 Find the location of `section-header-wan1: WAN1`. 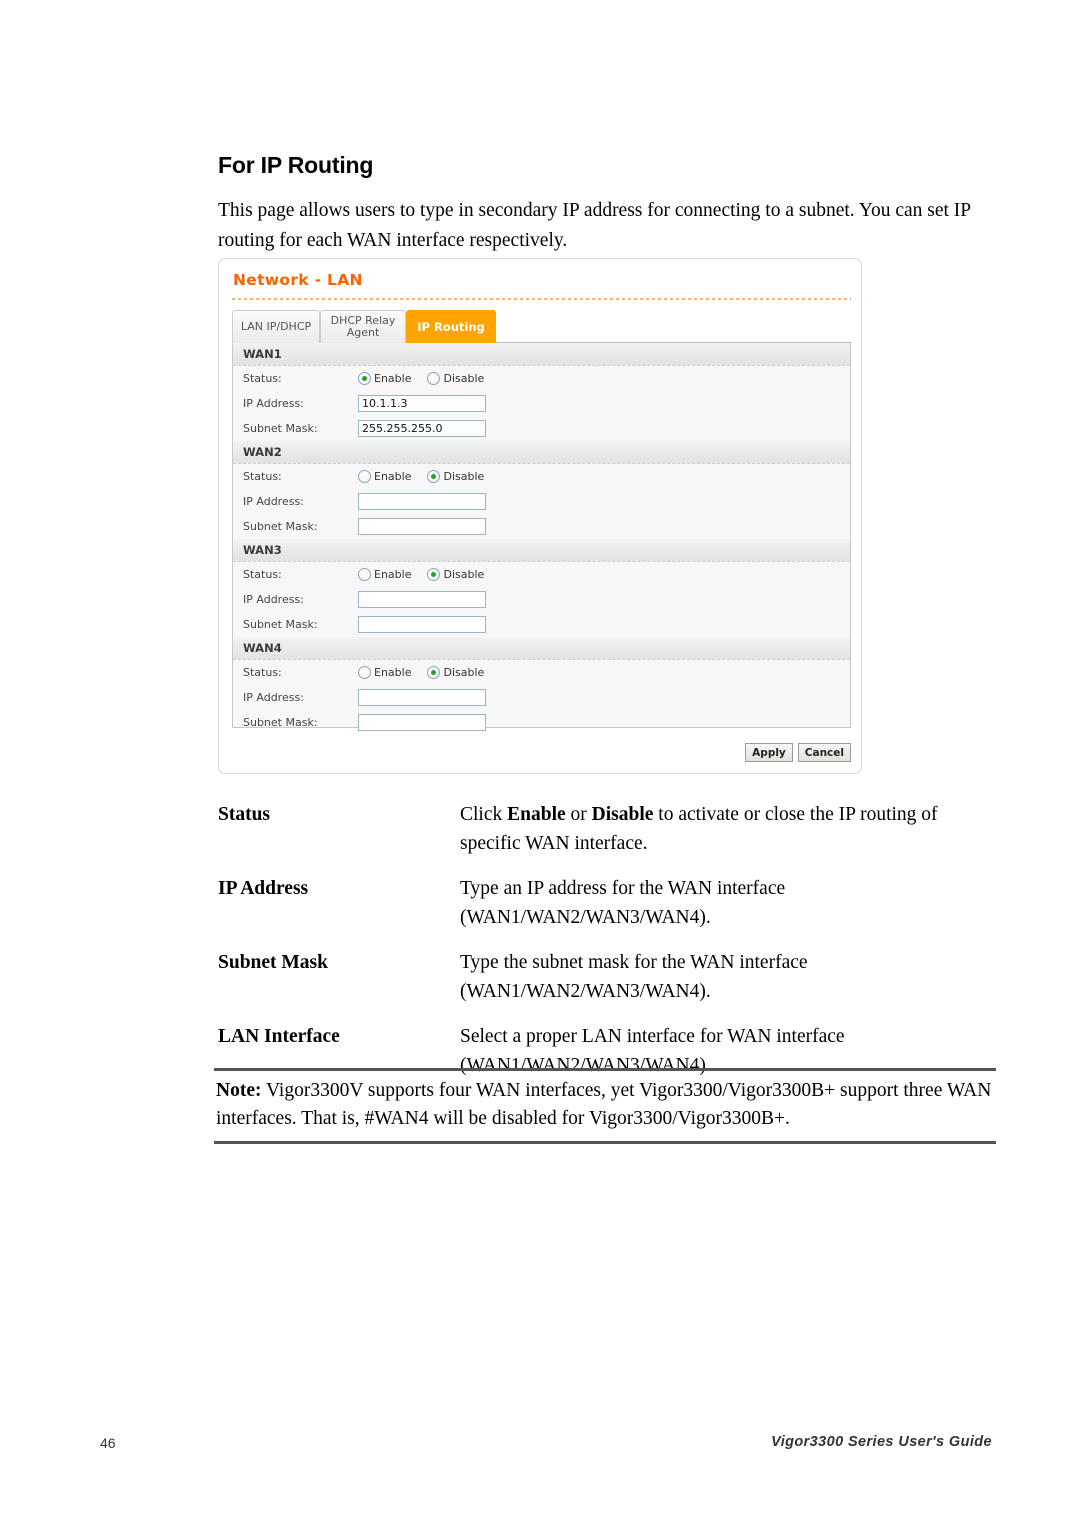

section-header-wan1: WAN1 is located at coordinates (541, 354).